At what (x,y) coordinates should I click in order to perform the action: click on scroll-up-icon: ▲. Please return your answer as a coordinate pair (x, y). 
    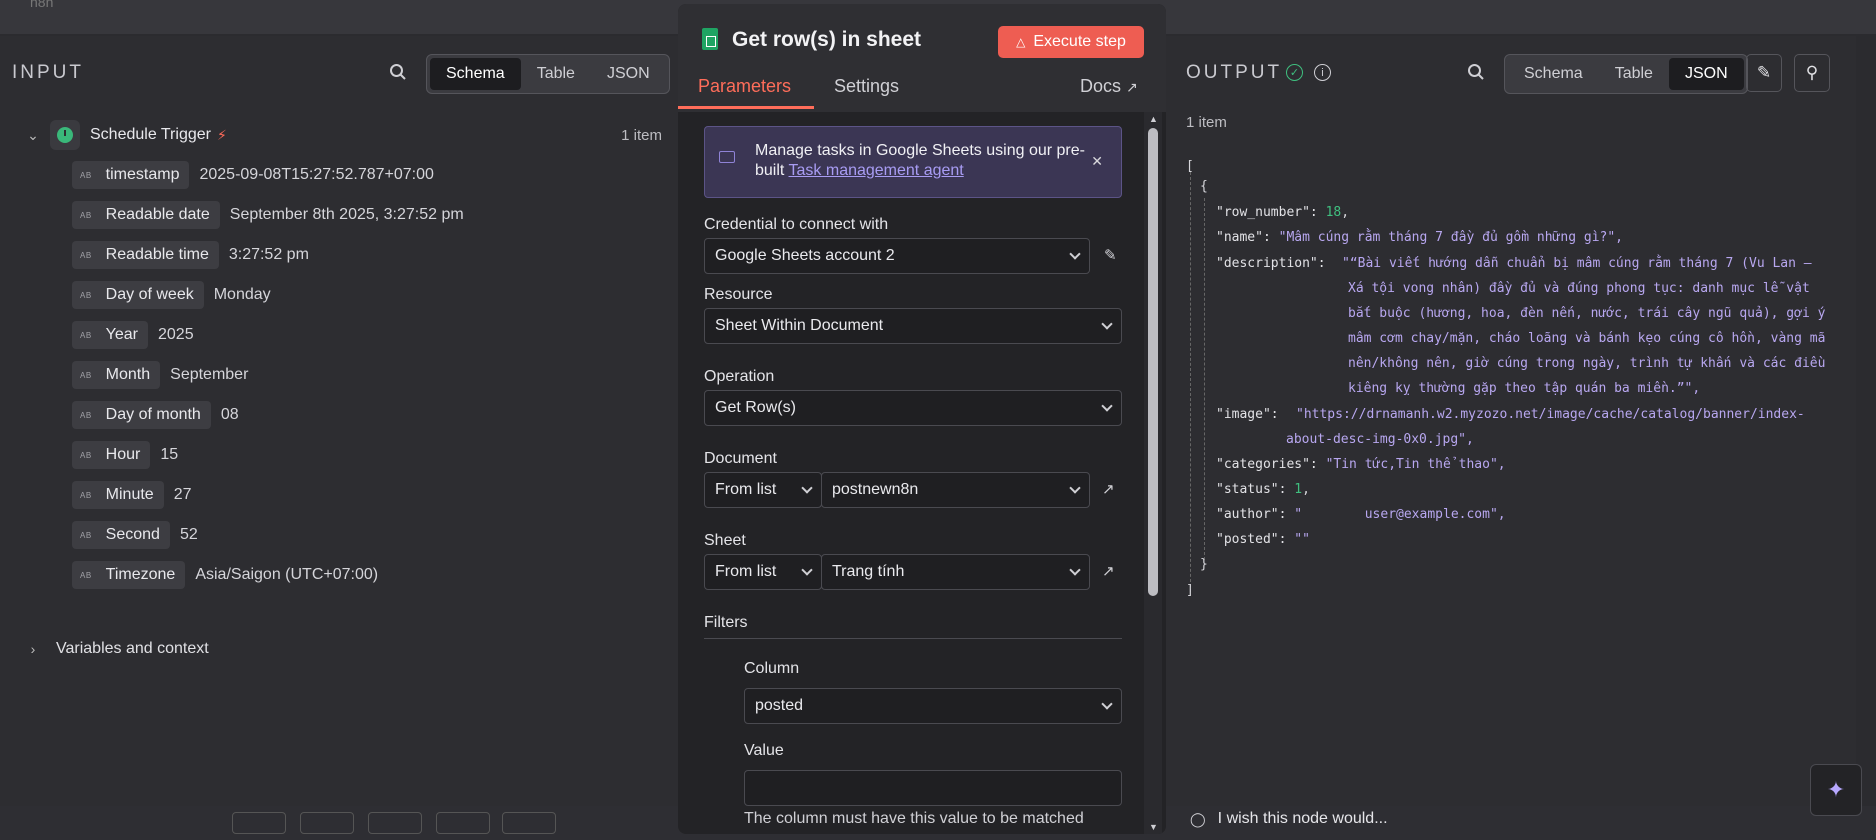
    Looking at the image, I should click on (1153, 119).